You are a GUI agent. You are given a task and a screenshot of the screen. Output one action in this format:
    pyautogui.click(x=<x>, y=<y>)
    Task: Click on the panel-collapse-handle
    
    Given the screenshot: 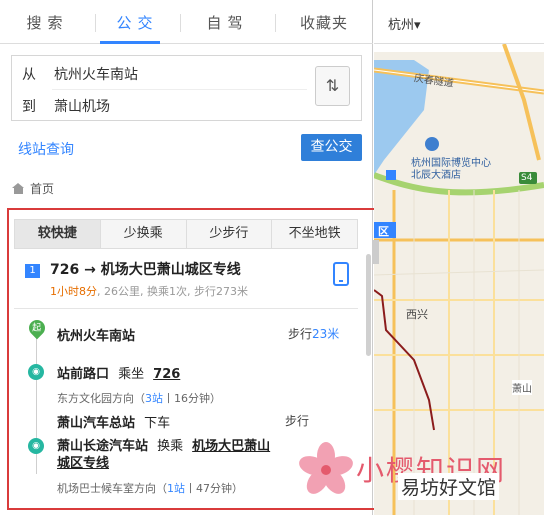 What is the action you would take?
    pyautogui.click(x=376, y=252)
    